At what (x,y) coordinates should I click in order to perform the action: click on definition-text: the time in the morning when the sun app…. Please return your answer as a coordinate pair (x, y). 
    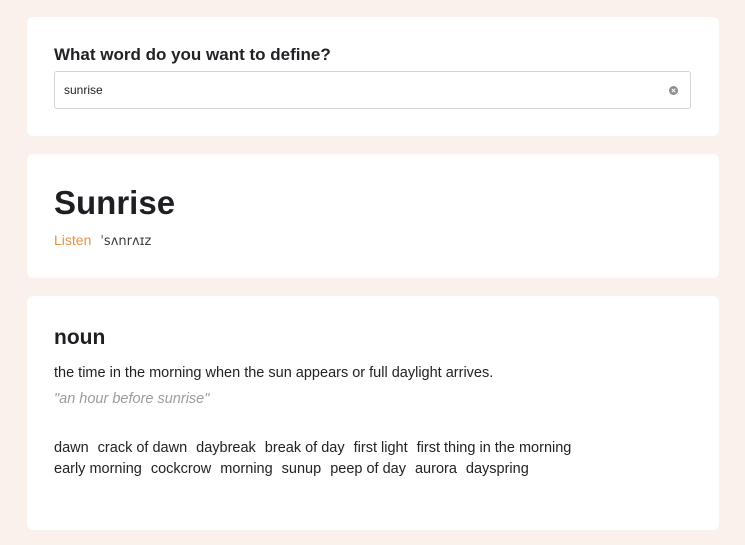
    Looking at the image, I should click on (274, 373).